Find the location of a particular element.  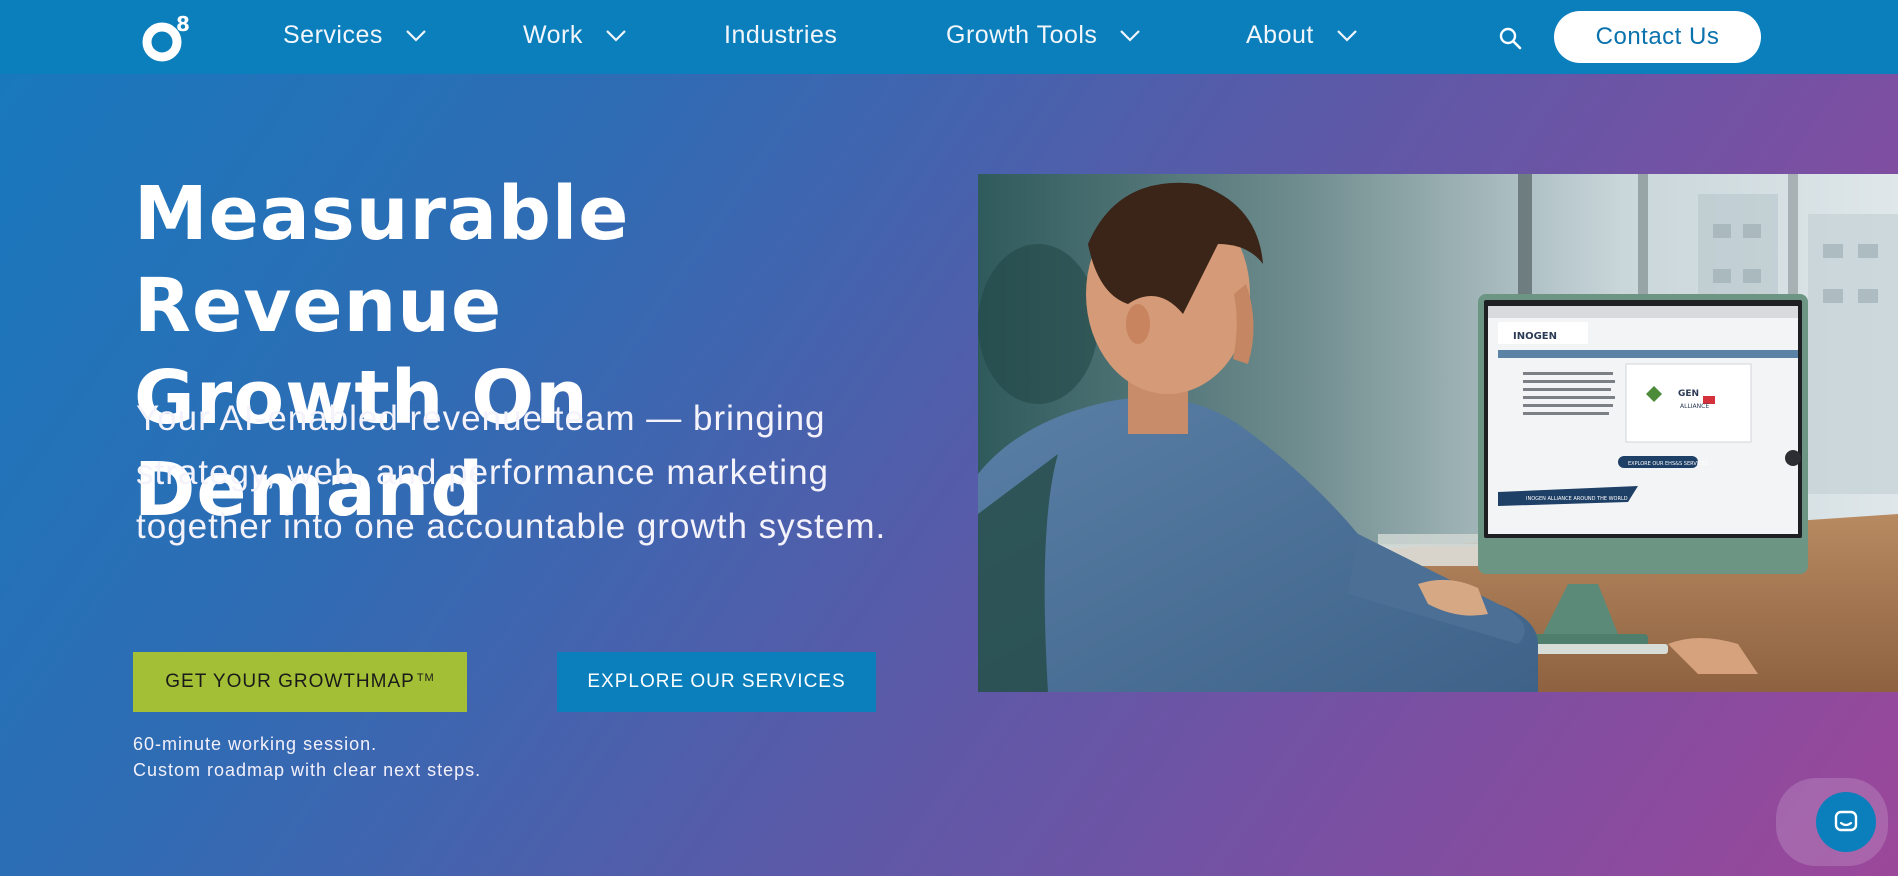

nav-industries-label: Industries is located at coordinates (781, 34).